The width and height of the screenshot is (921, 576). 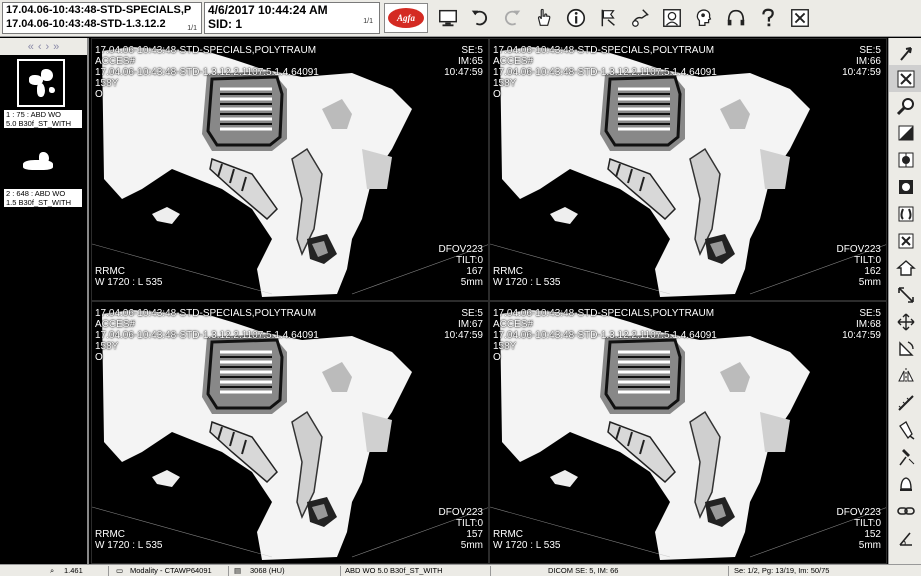 What do you see at coordinates (905, 429) in the screenshot?
I see `syringe-icon` at bounding box center [905, 429].